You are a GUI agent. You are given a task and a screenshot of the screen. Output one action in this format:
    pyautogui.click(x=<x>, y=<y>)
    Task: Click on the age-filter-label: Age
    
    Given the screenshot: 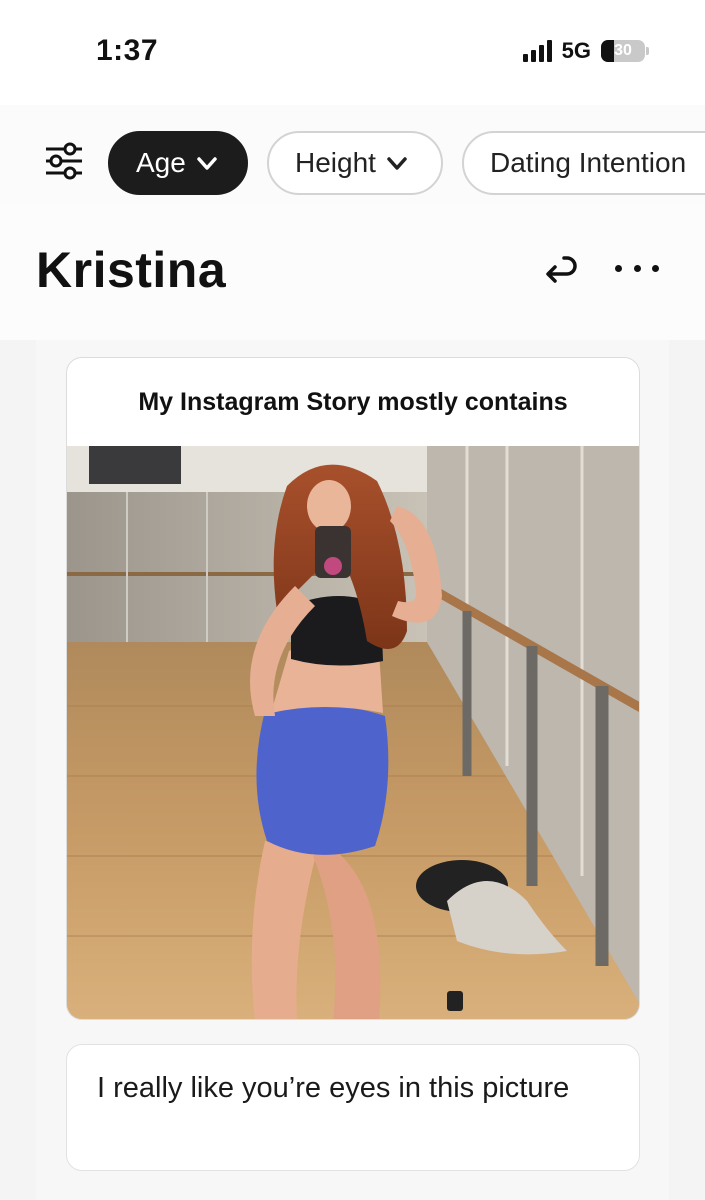 What is the action you would take?
    pyautogui.click(x=161, y=162)
    